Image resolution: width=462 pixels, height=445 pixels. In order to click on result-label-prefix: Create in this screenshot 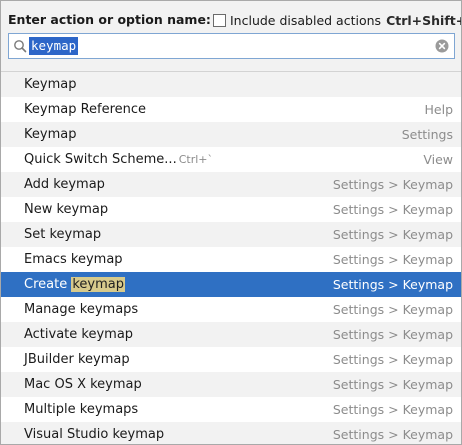, I will do `click(46, 284)`.